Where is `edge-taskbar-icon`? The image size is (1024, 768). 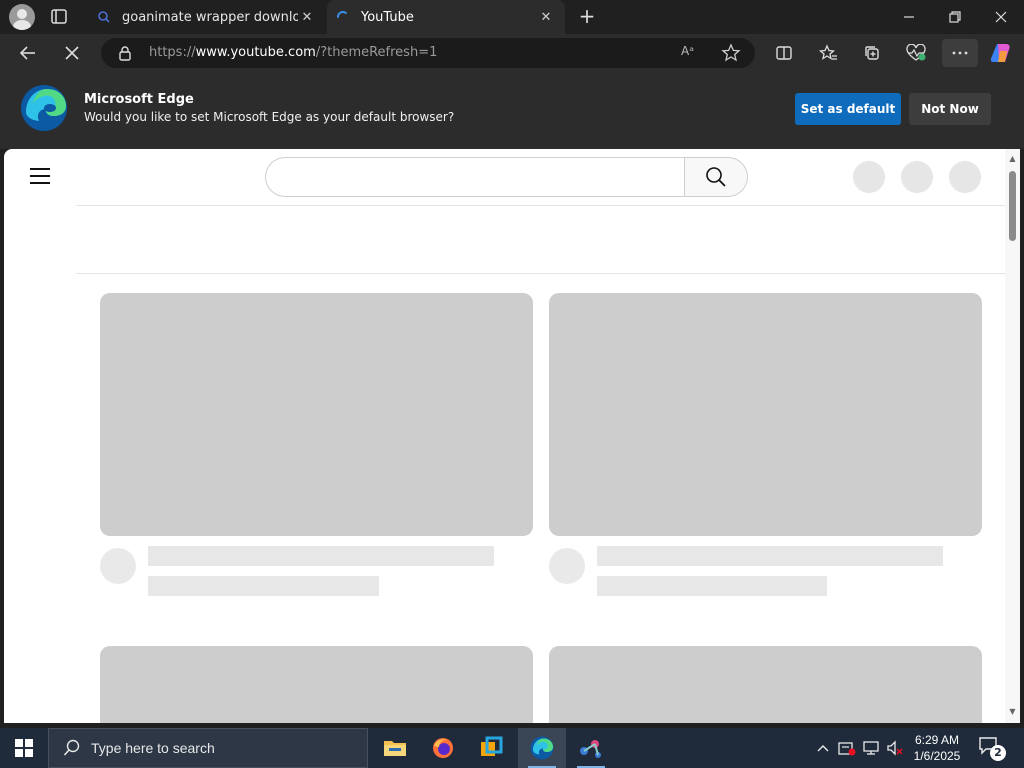
edge-taskbar-icon is located at coordinates (542, 748).